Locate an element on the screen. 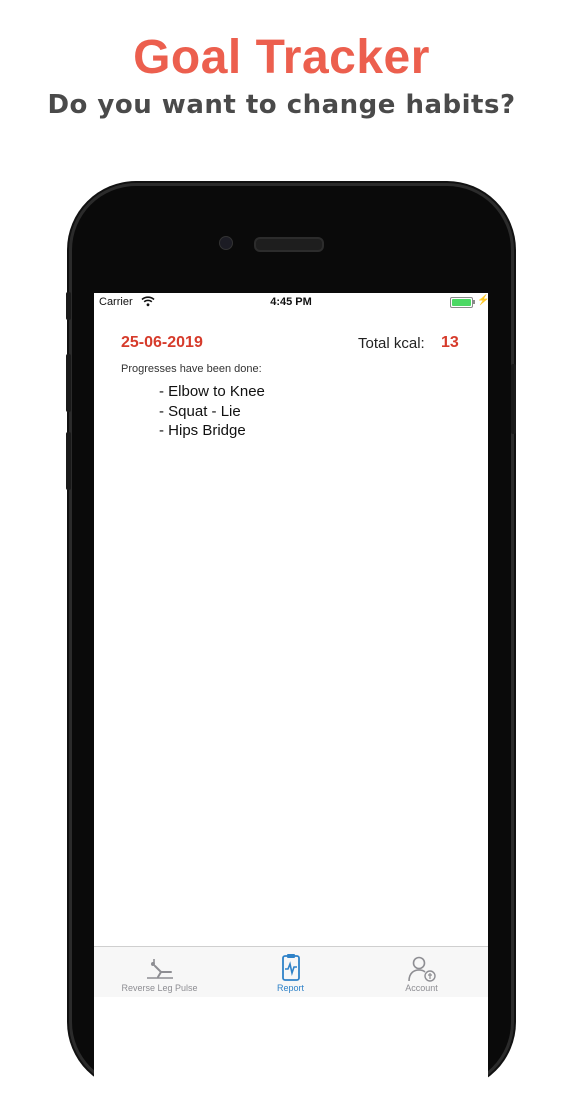  tab-bar: Reverse Leg Pulse Report Account is located at coordinates (291, 971).